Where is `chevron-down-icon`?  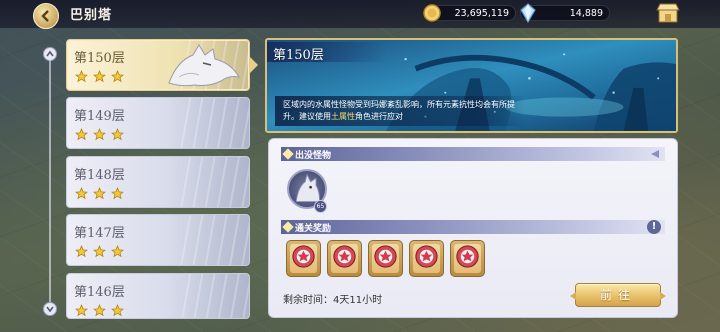
chevron-down-icon is located at coordinates (50, 309).